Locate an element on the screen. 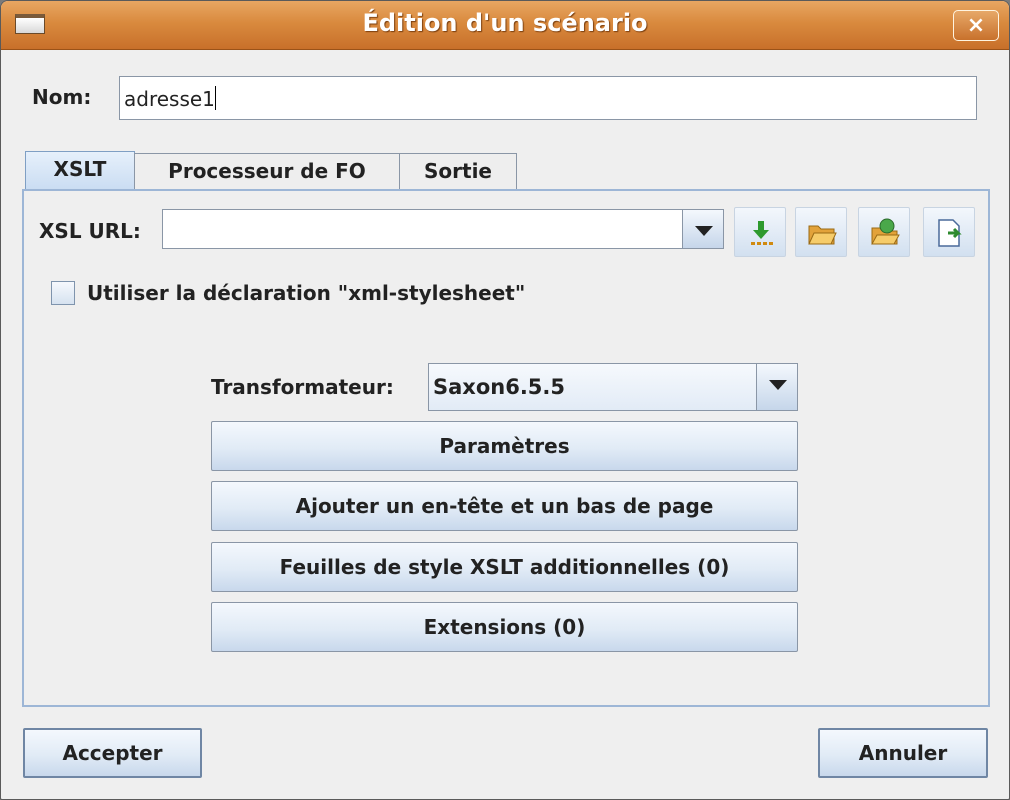  header-footer-button: Ajouter un en-tête et un bas de page is located at coordinates (504, 506).